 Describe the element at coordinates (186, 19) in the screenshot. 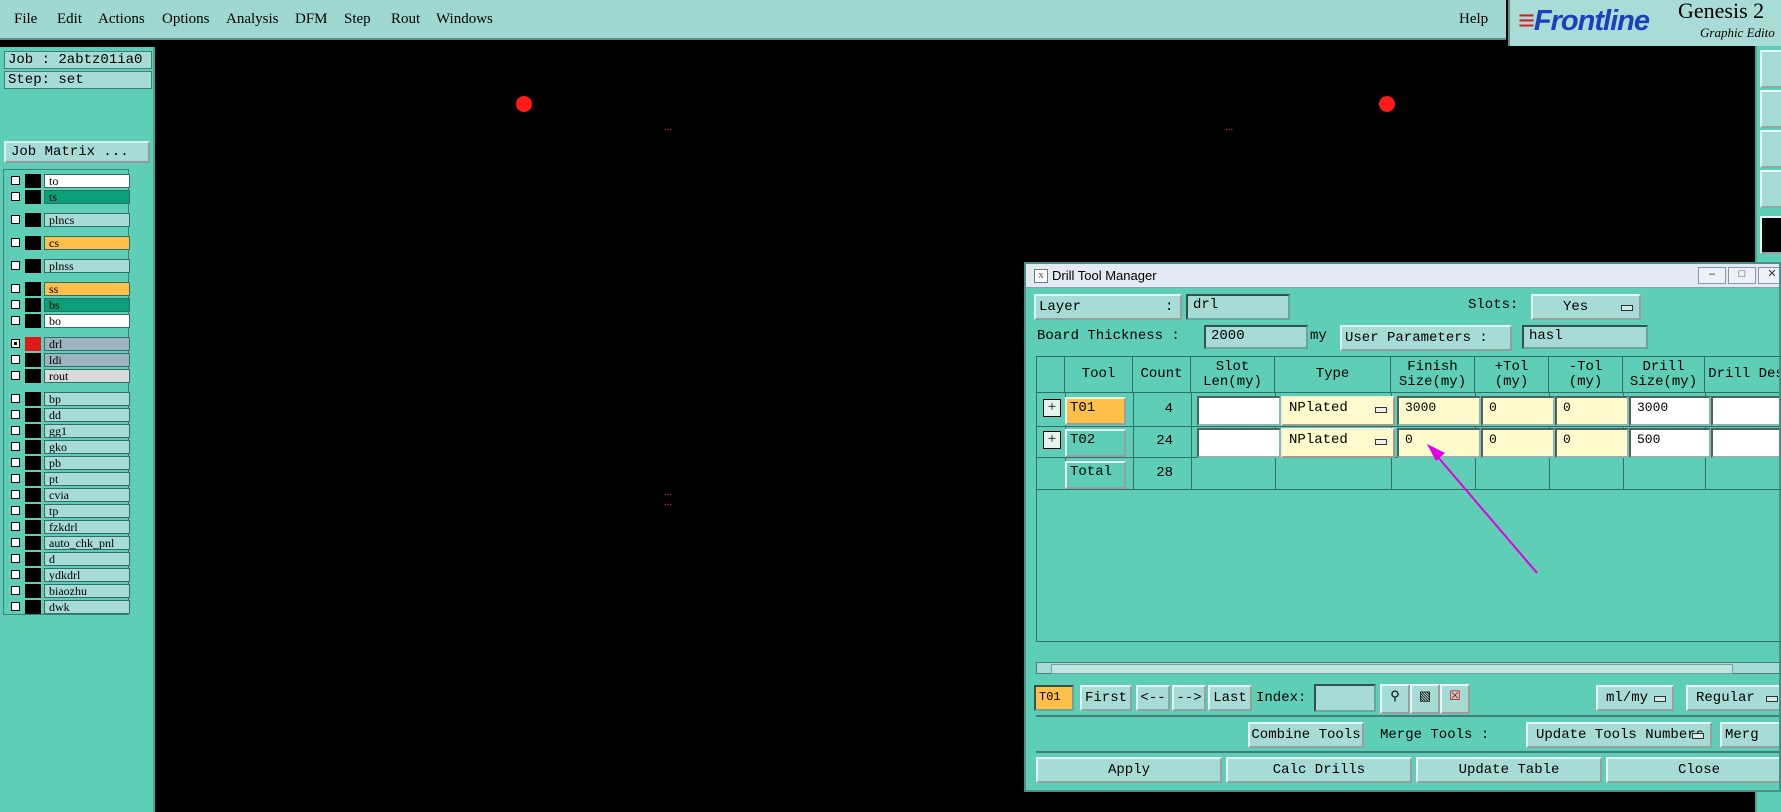

I see `menu-options: Options` at that location.